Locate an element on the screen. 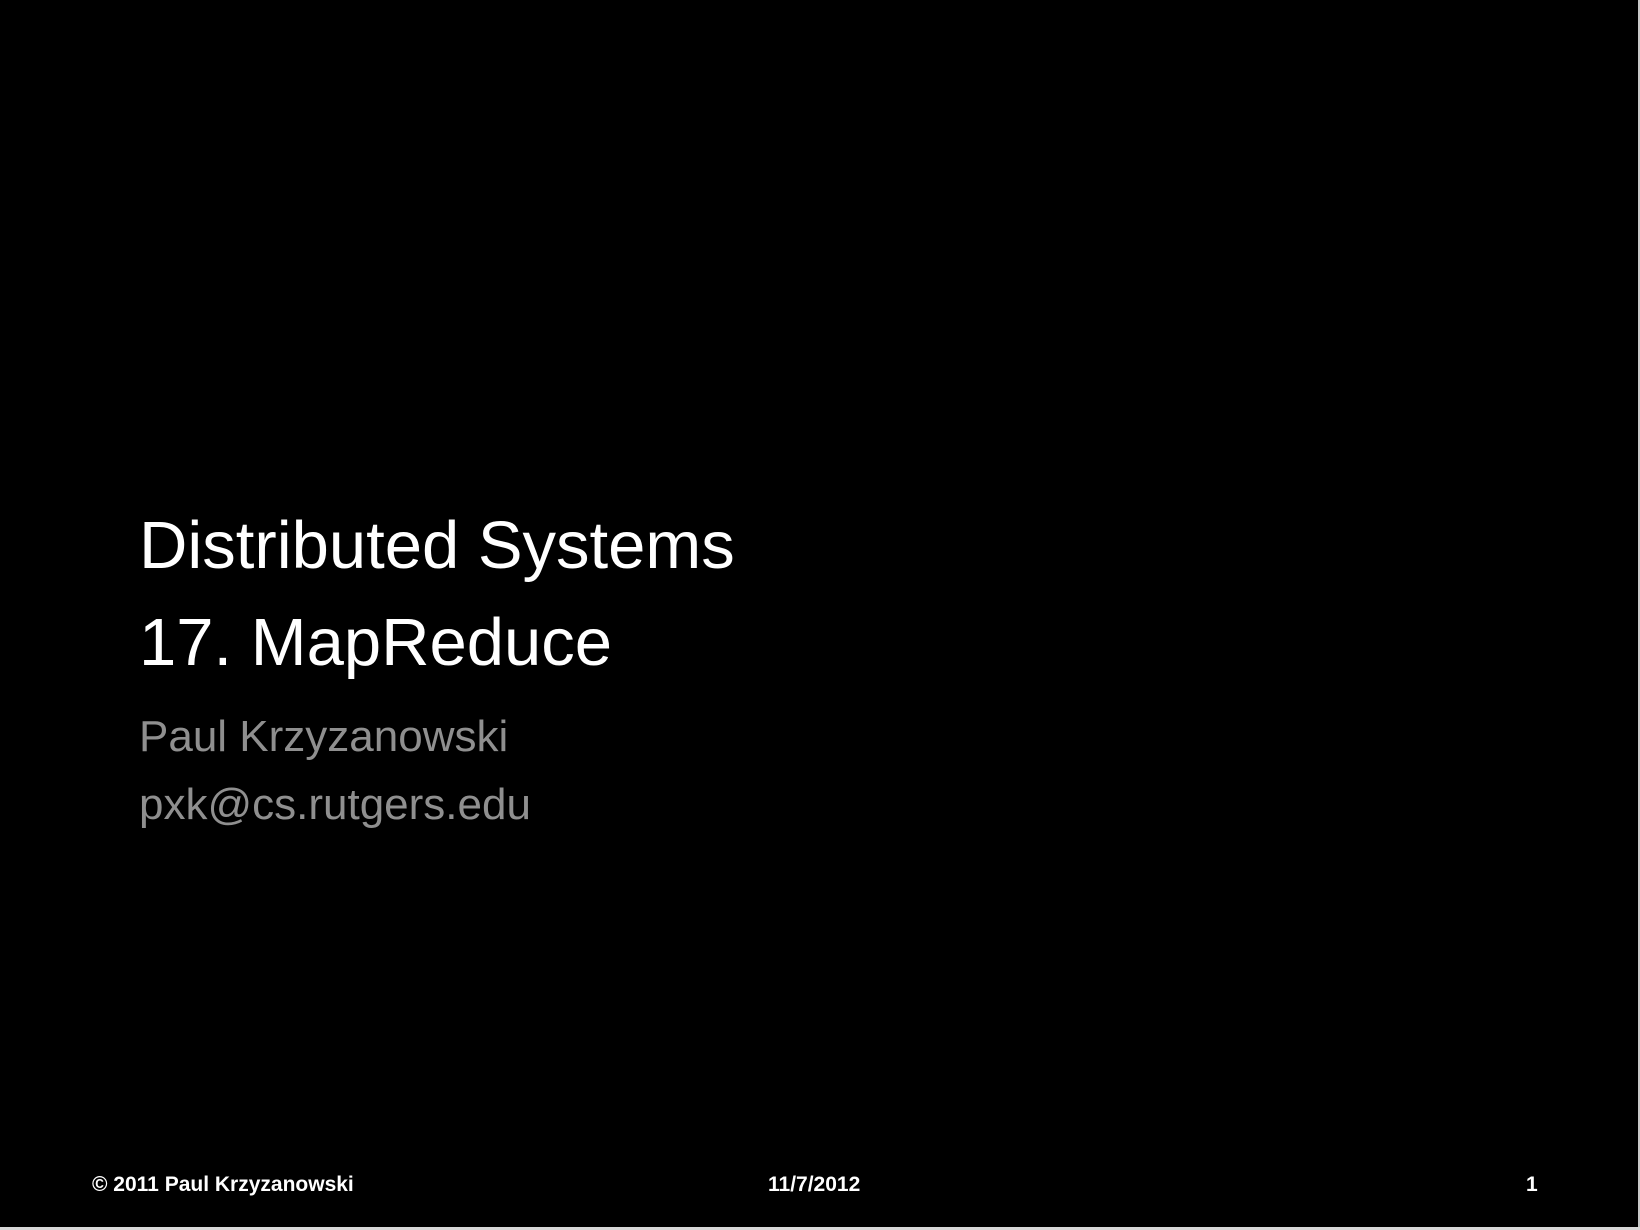  author-name: Paul Krzyzanowski is located at coordinates (324, 736).